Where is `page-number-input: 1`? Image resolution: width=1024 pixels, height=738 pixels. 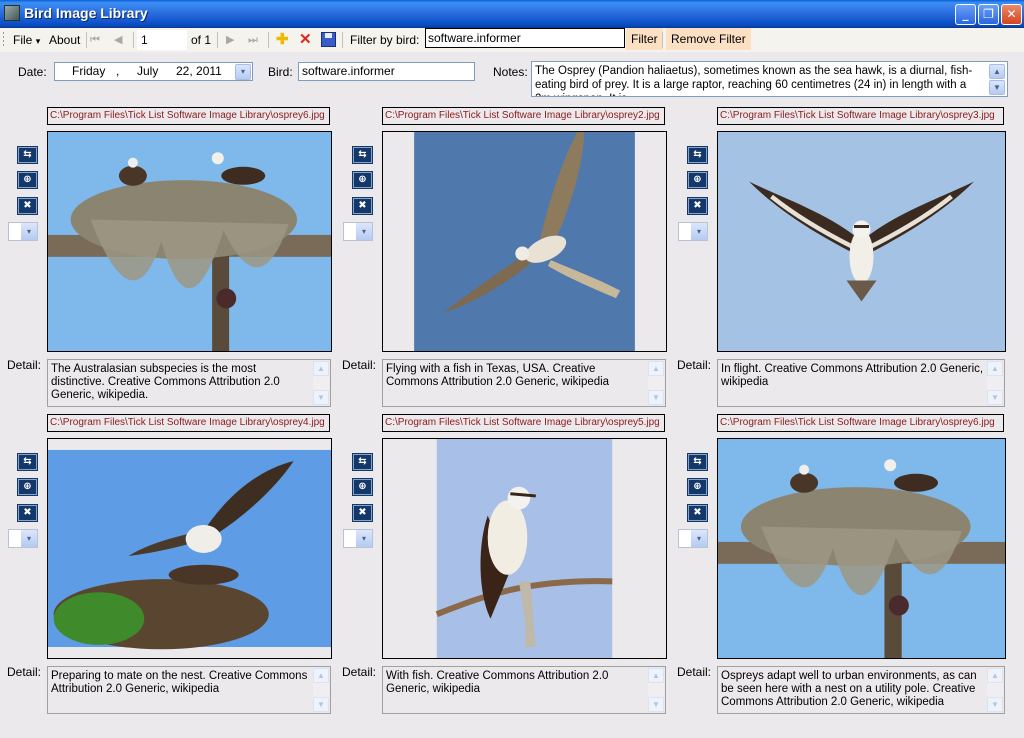
page-number-input: 1 is located at coordinates (162, 40).